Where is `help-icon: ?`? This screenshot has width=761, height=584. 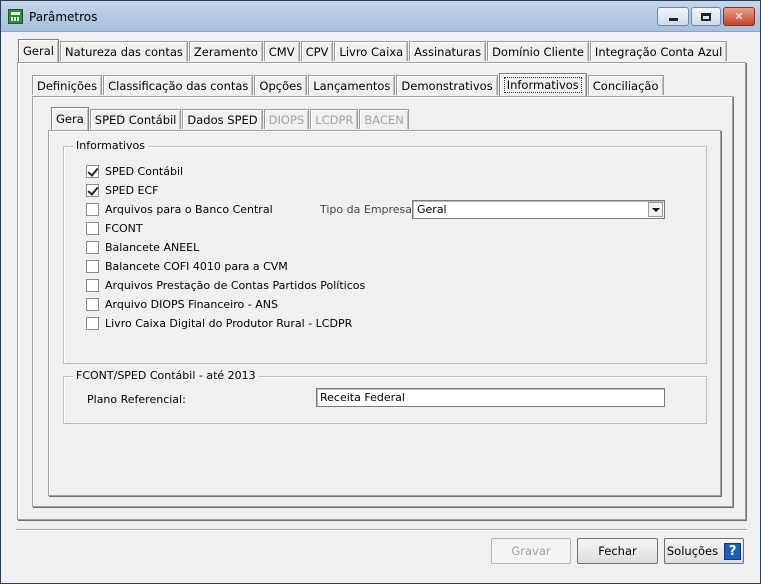
help-icon: ? is located at coordinates (733, 551).